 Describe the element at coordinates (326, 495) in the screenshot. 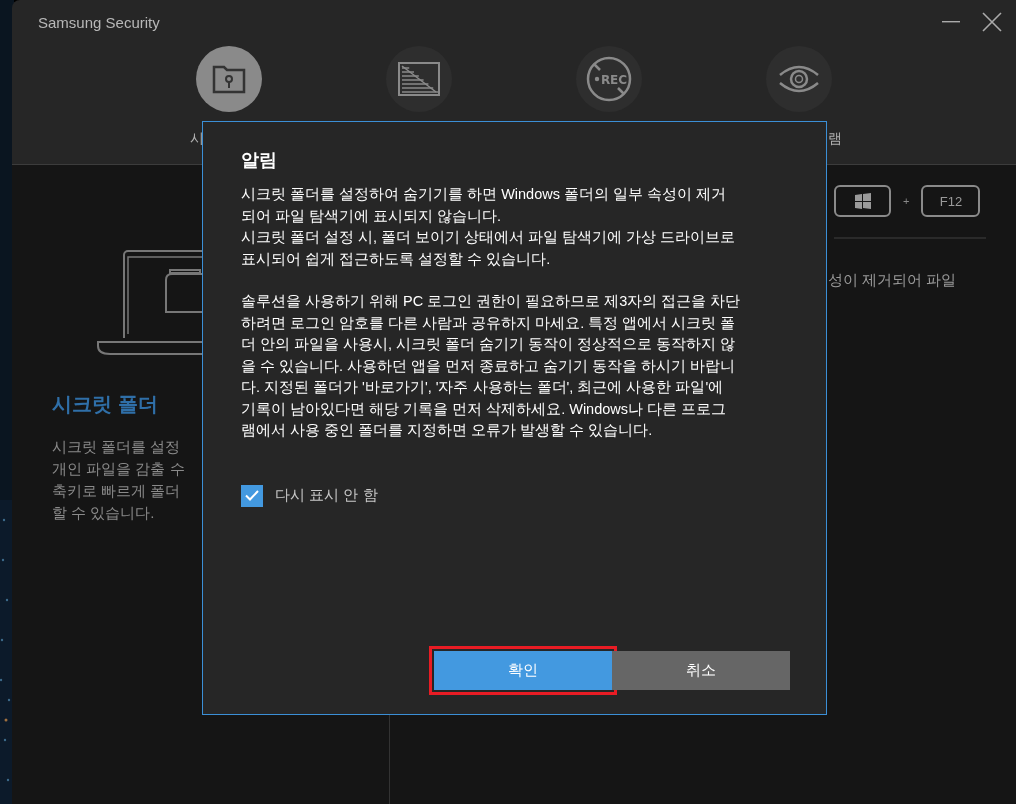

I see `checkbox-label: 다시 표시 안 함` at that location.